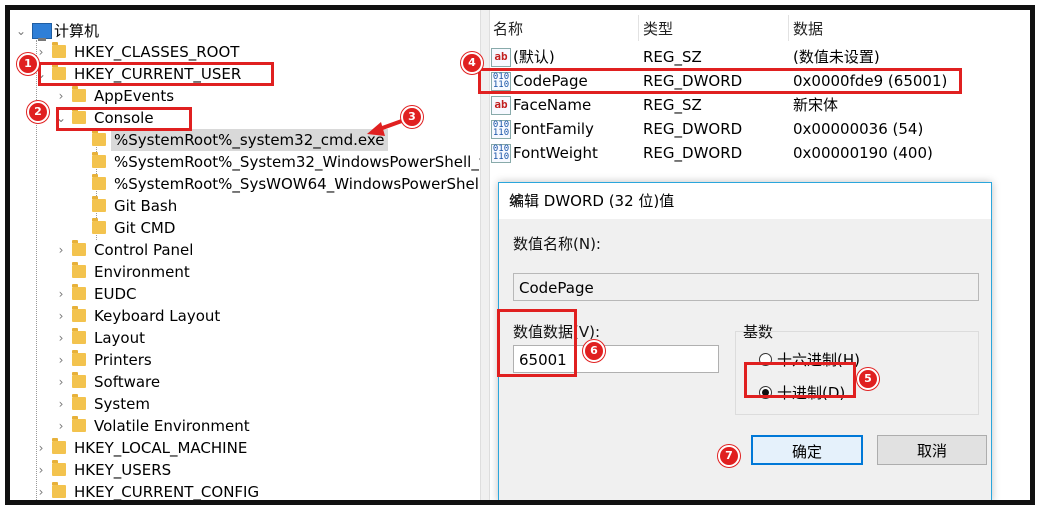  Describe the element at coordinates (836, 57) in the screenshot. I see `value-data: (数值未设置)` at that location.